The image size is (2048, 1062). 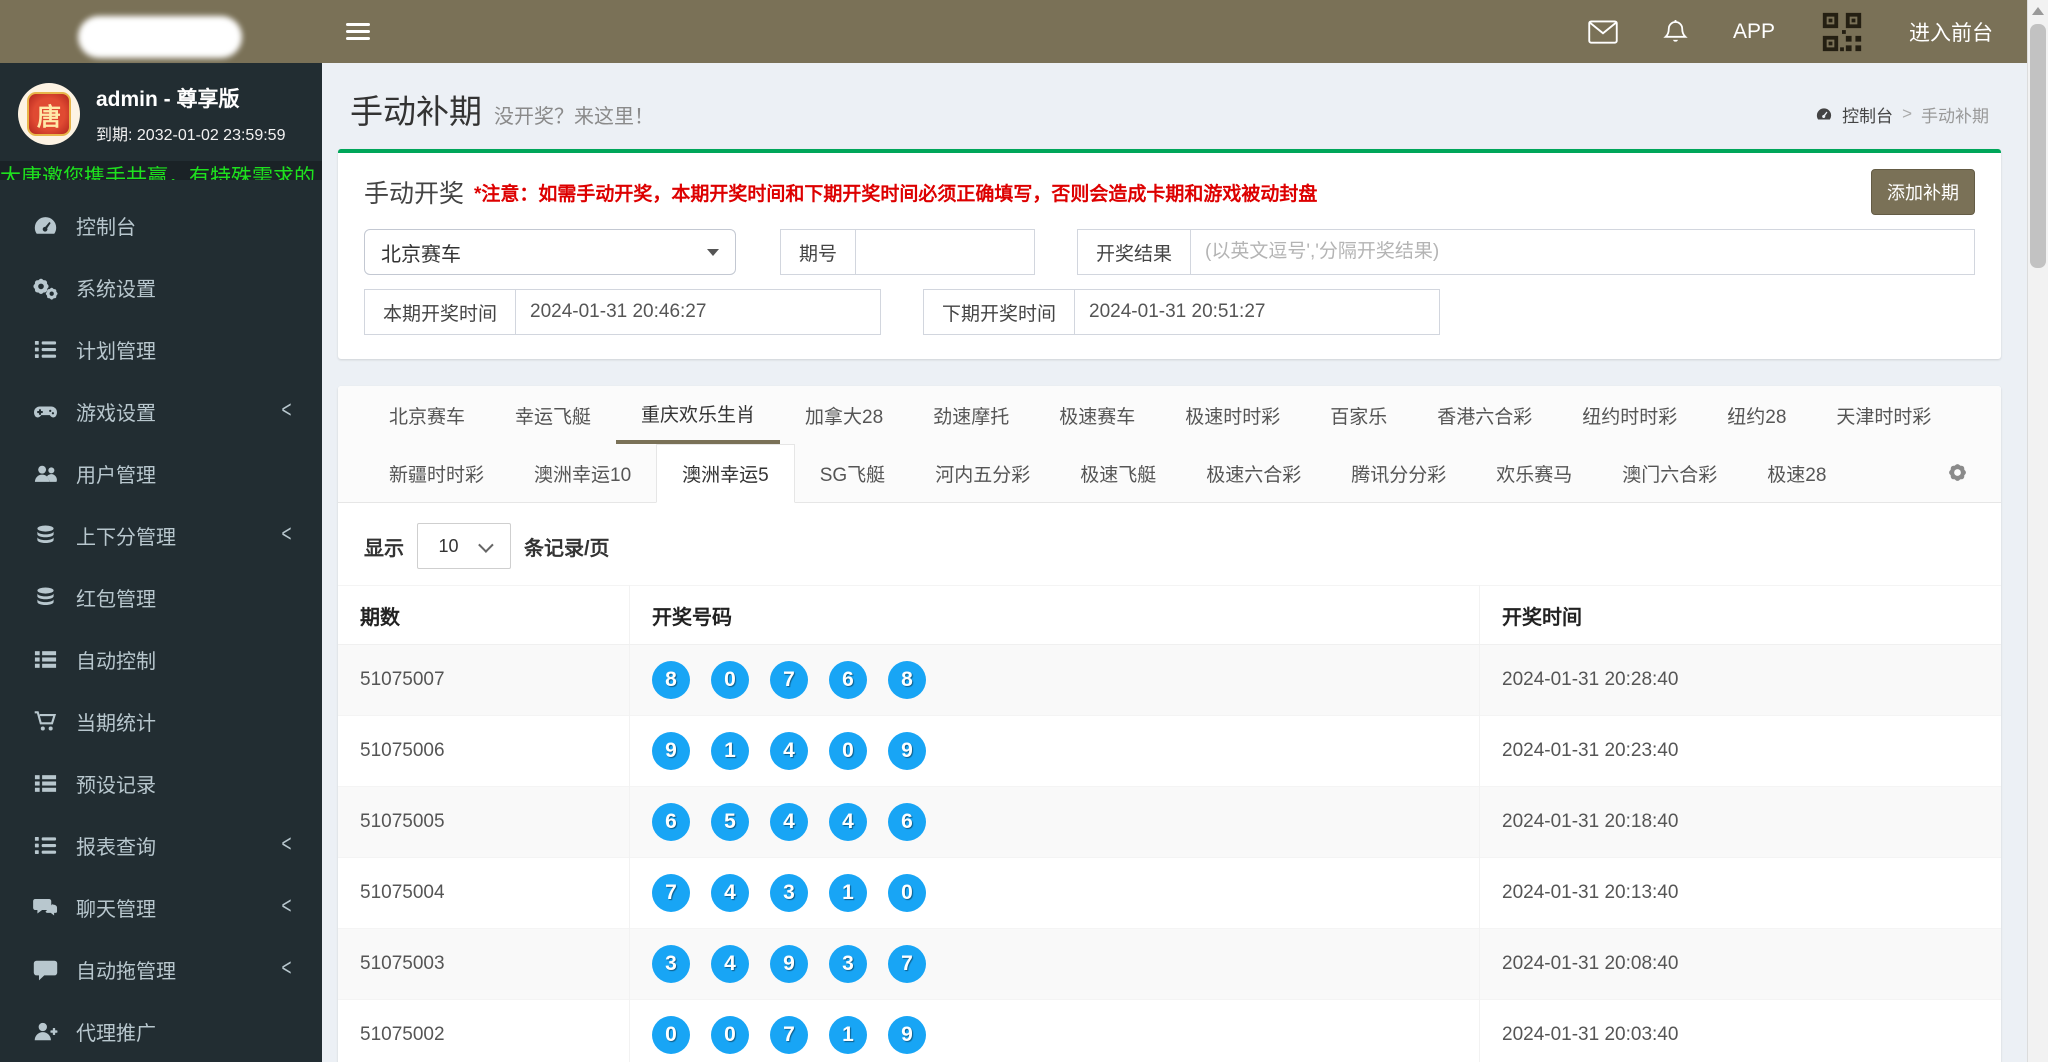 What do you see at coordinates (441, 312) in the screenshot?
I see `current-draw-time-label: 本期开奖时间` at bounding box center [441, 312].